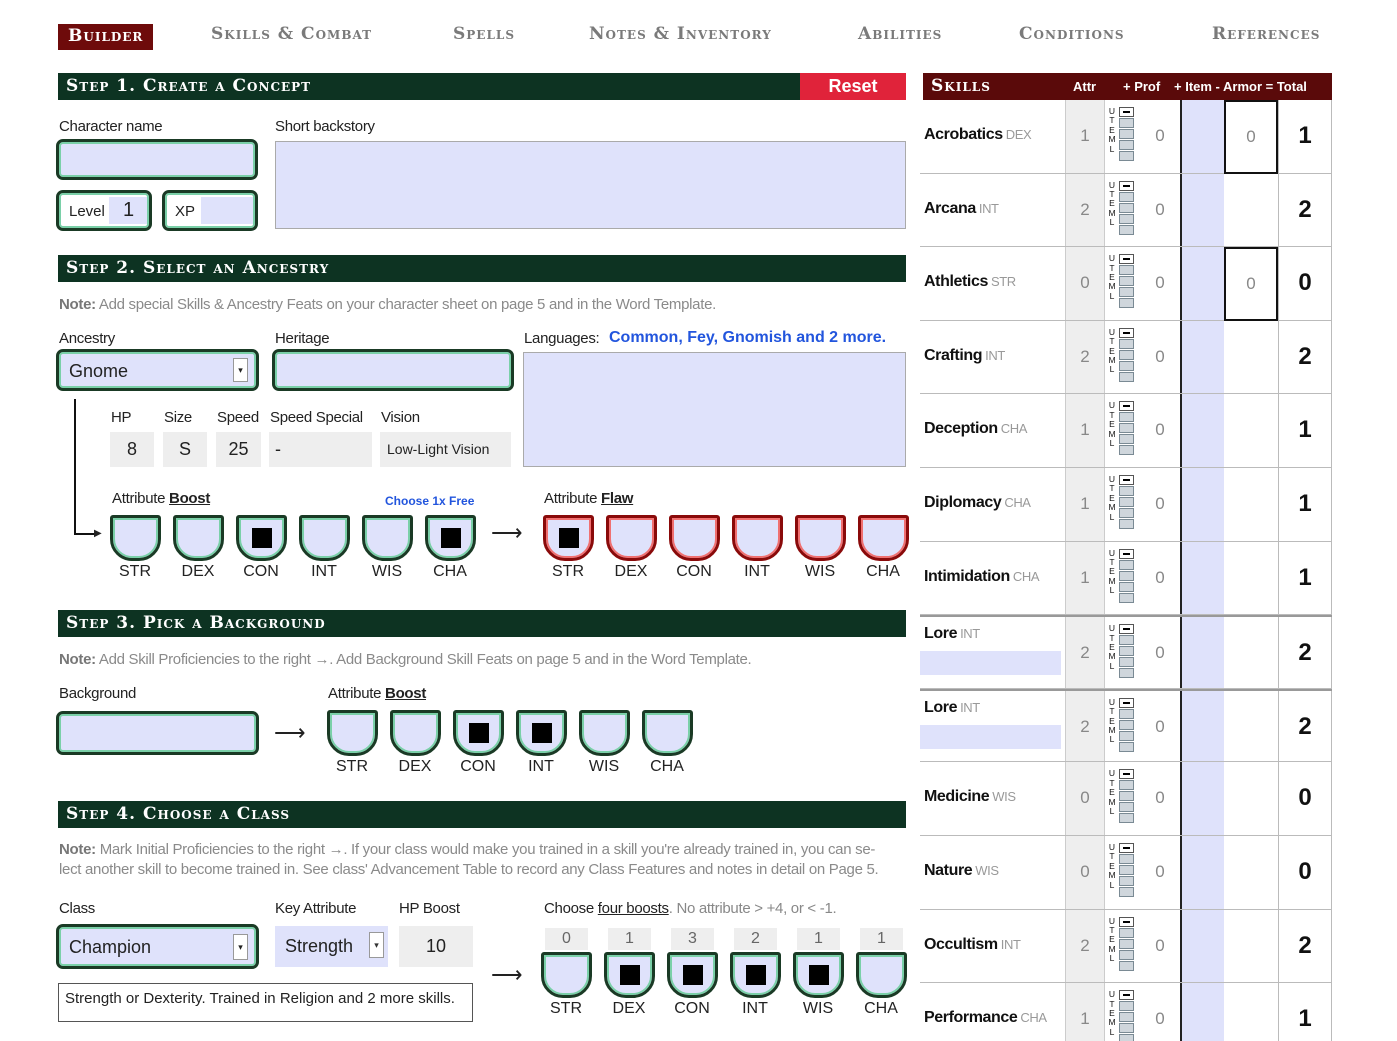  Describe the element at coordinates (694, 538) in the screenshot. I see `flaw-shield-con` at that location.